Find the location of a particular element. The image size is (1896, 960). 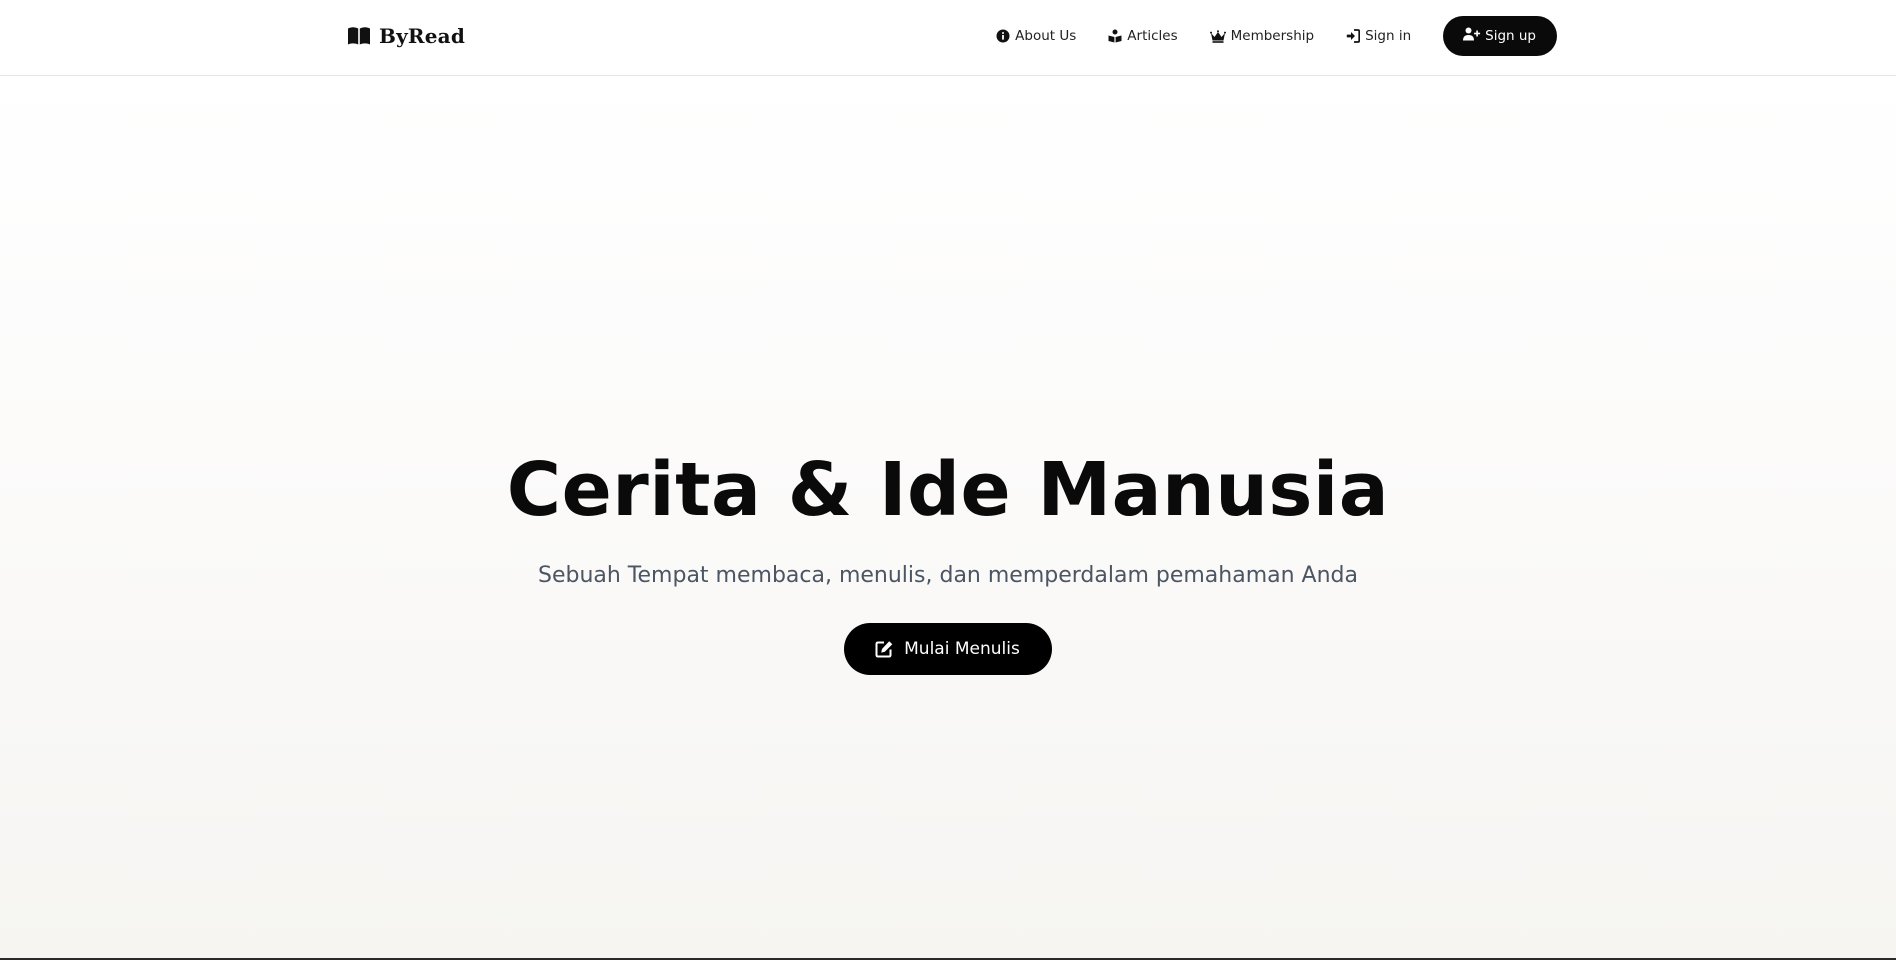

nav-link-sign-in: Sign in is located at coordinates (1378, 36).